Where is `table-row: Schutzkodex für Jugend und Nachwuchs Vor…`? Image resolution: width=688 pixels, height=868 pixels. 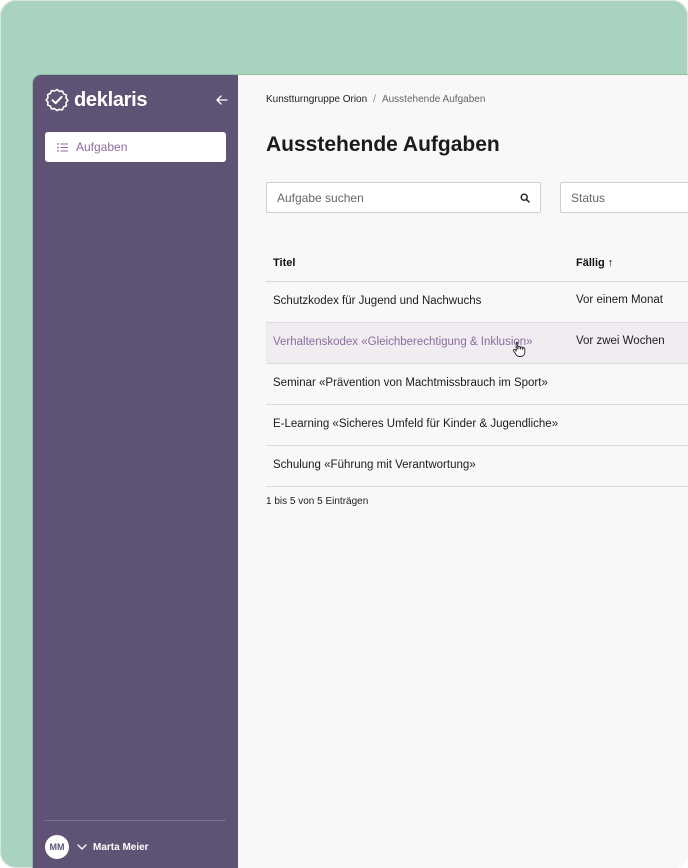 table-row: Schutzkodex für Jugend und Nachwuchs Vor… is located at coordinates (477, 302).